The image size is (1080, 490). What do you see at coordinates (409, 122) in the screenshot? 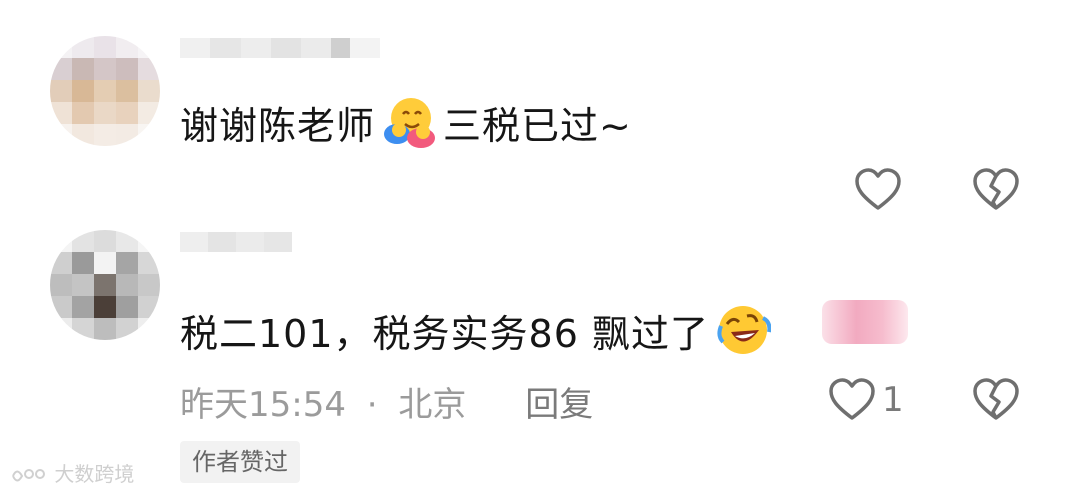
I see `hugging-face-emoji` at bounding box center [409, 122].